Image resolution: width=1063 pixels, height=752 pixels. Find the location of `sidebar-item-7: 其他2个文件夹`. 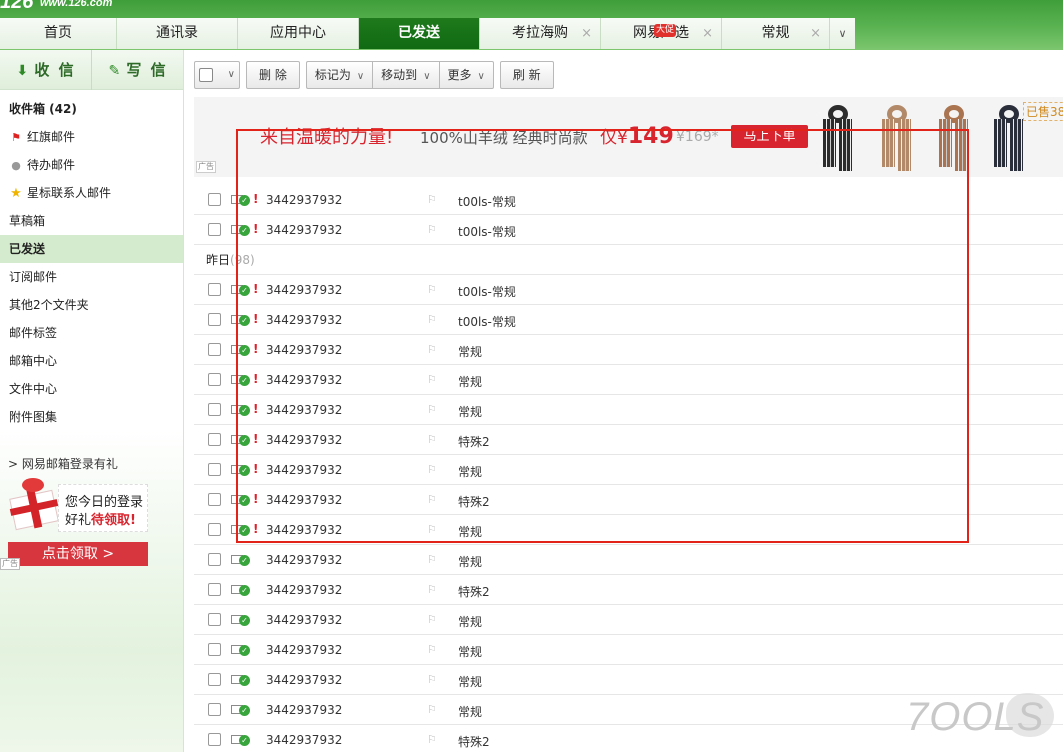

sidebar-item-7: 其他2个文件夹 is located at coordinates (91, 305).